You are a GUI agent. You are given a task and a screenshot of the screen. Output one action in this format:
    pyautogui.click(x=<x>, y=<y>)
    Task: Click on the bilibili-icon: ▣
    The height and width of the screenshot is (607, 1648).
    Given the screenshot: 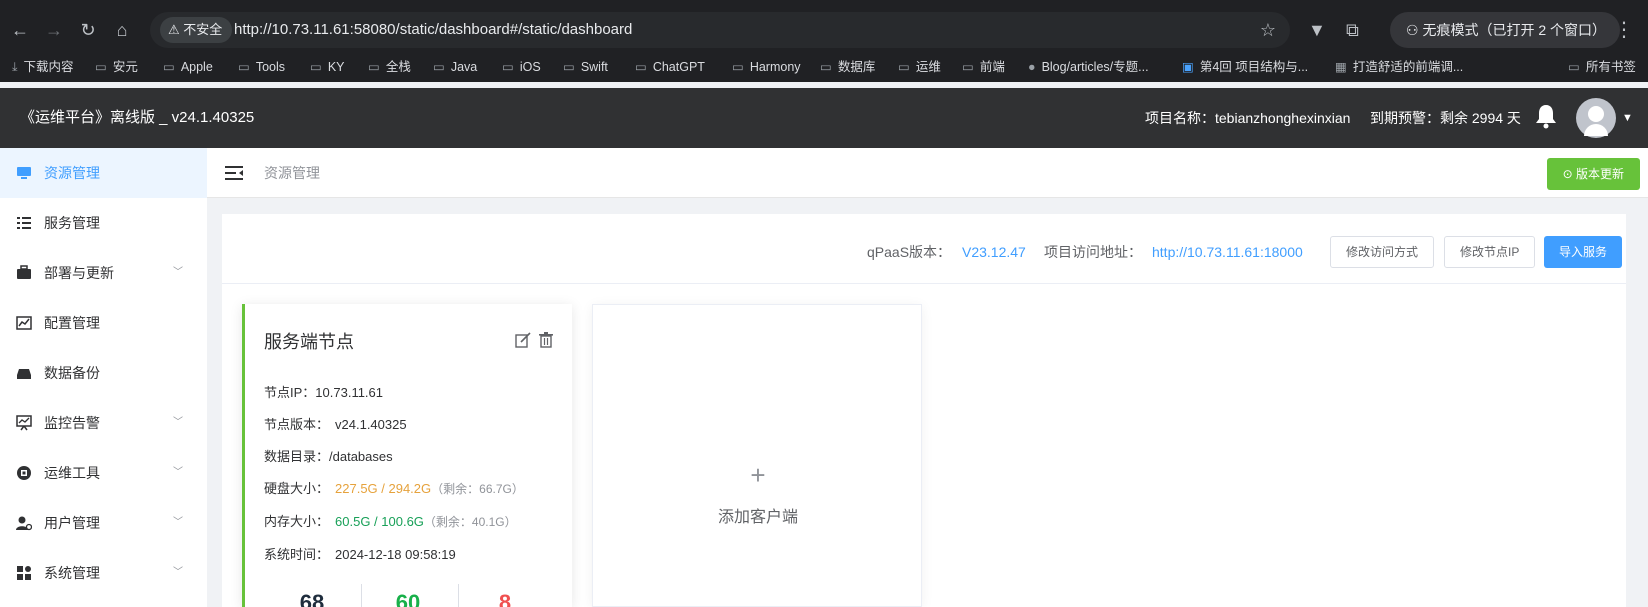 What is the action you would take?
    pyautogui.click(x=1188, y=67)
    